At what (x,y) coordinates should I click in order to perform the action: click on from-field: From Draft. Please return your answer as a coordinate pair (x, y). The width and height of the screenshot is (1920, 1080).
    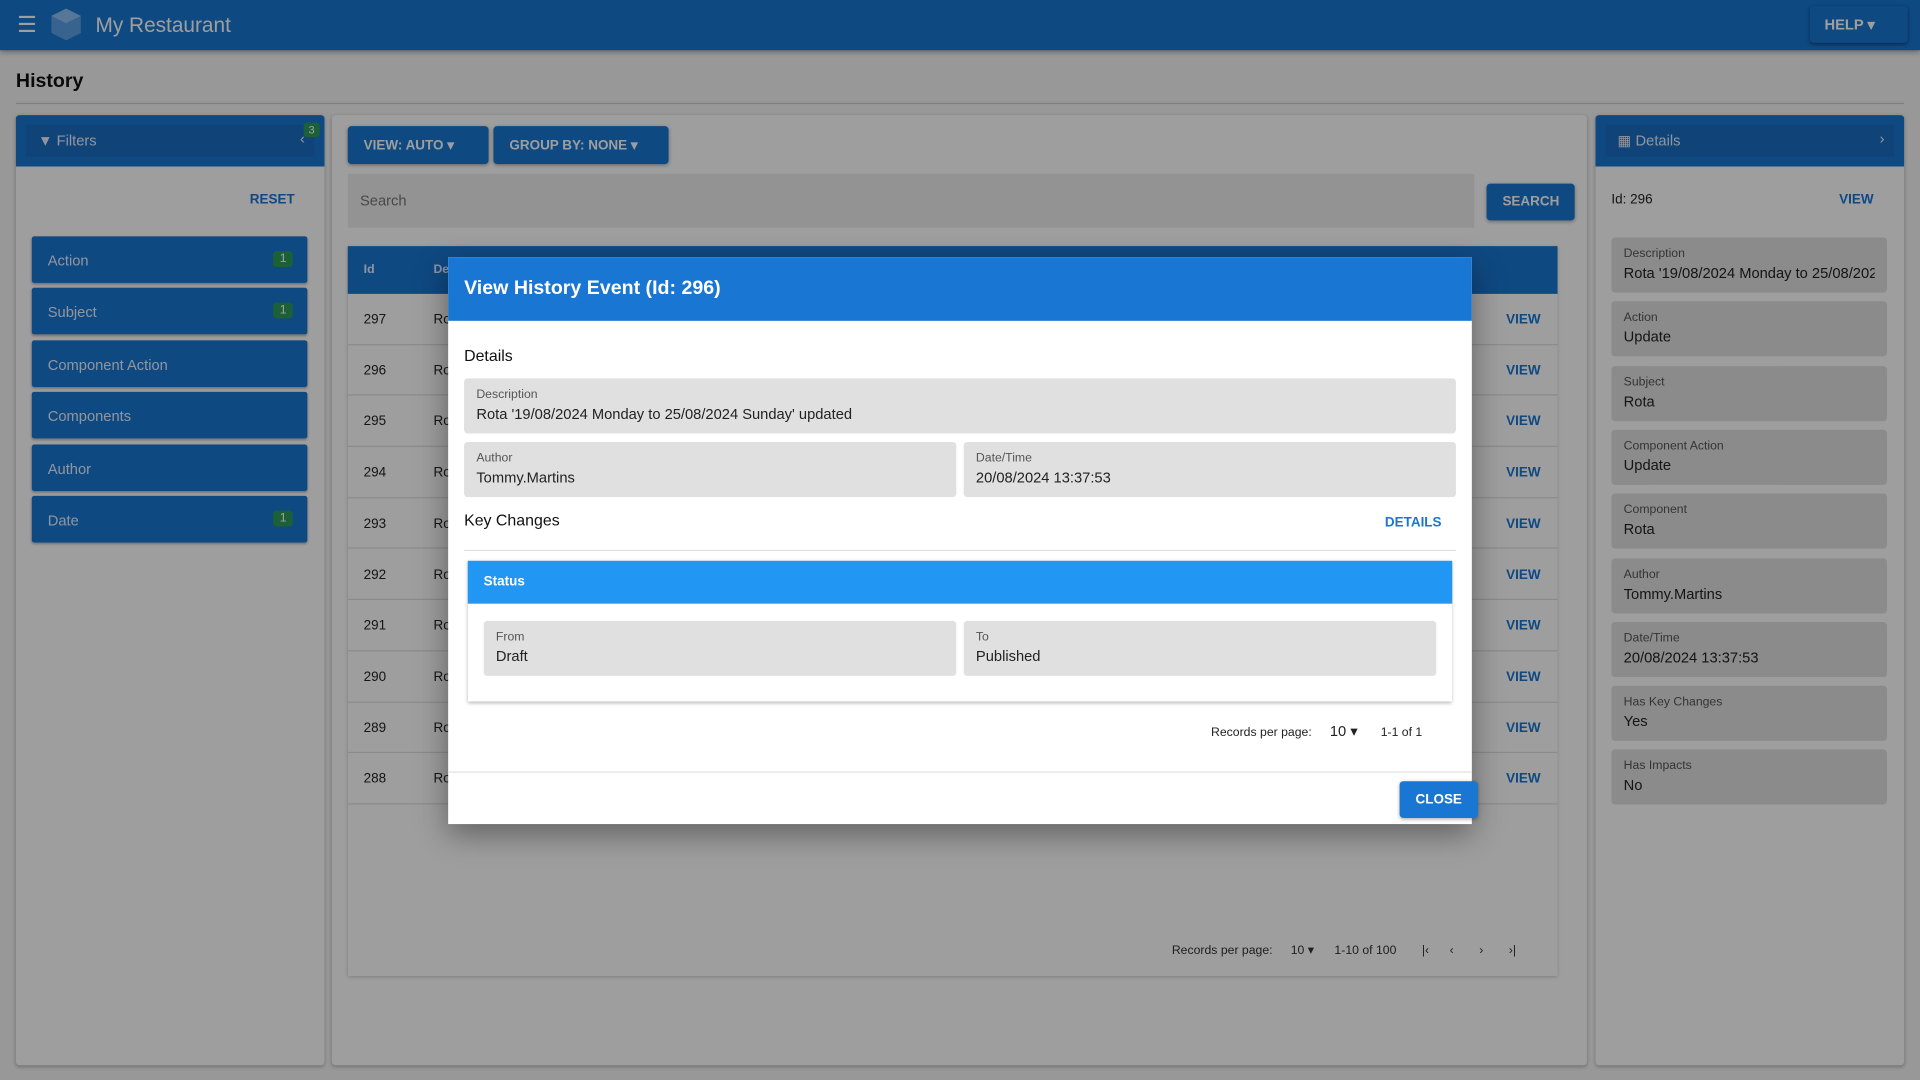
    Looking at the image, I should click on (720, 648).